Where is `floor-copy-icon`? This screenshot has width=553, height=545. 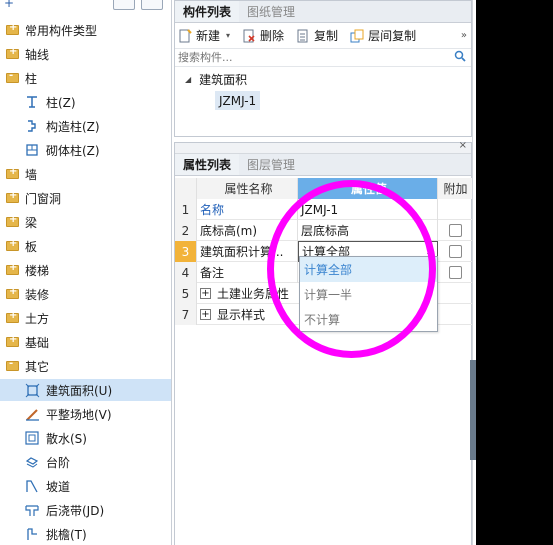
floor-copy-icon is located at coordinates (357, 36).